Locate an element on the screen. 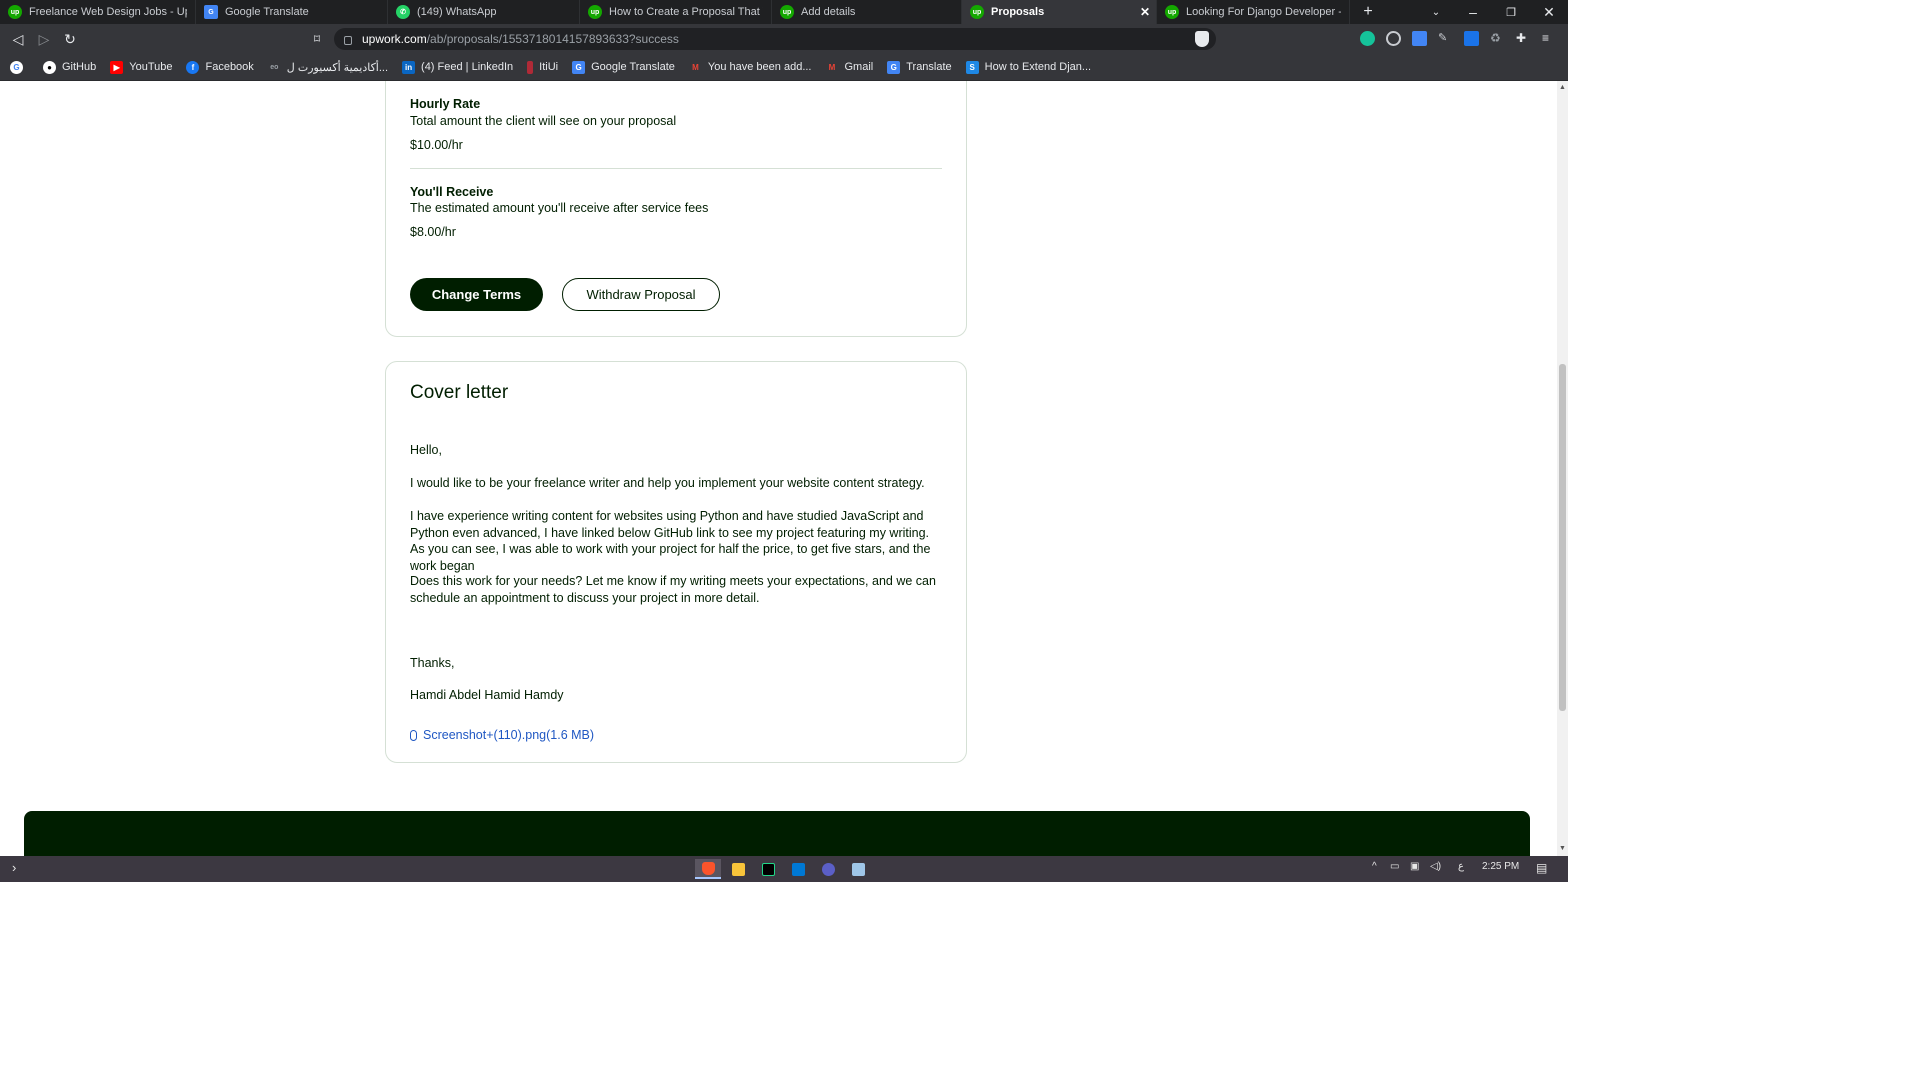 The width and height of the screenshot is (1920, 1080). notifications-icon: ▤ is located at coordinates (1541, 868).